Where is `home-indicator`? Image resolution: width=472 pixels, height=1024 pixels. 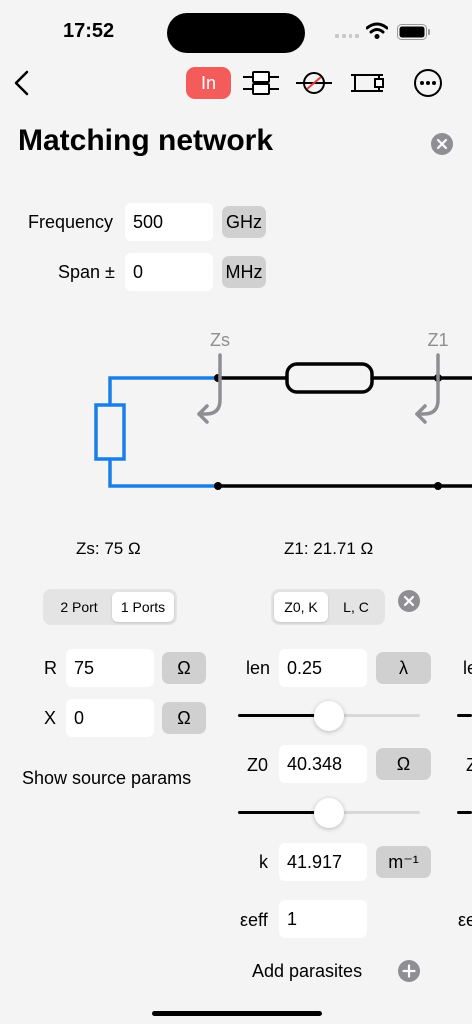
home-indicator is located at coordinates (237, 1013).